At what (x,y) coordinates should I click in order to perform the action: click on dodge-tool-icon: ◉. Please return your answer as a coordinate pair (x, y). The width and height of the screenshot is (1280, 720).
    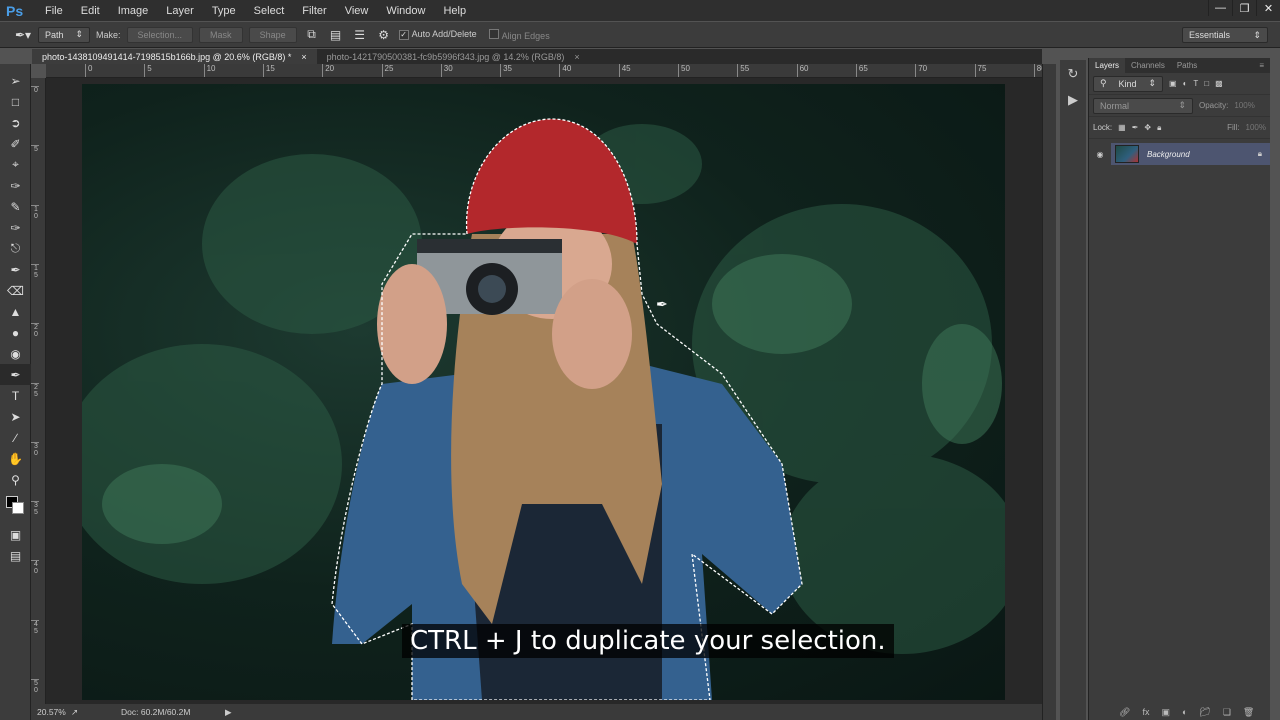
    Looking at the image, I should click on (15, 353).